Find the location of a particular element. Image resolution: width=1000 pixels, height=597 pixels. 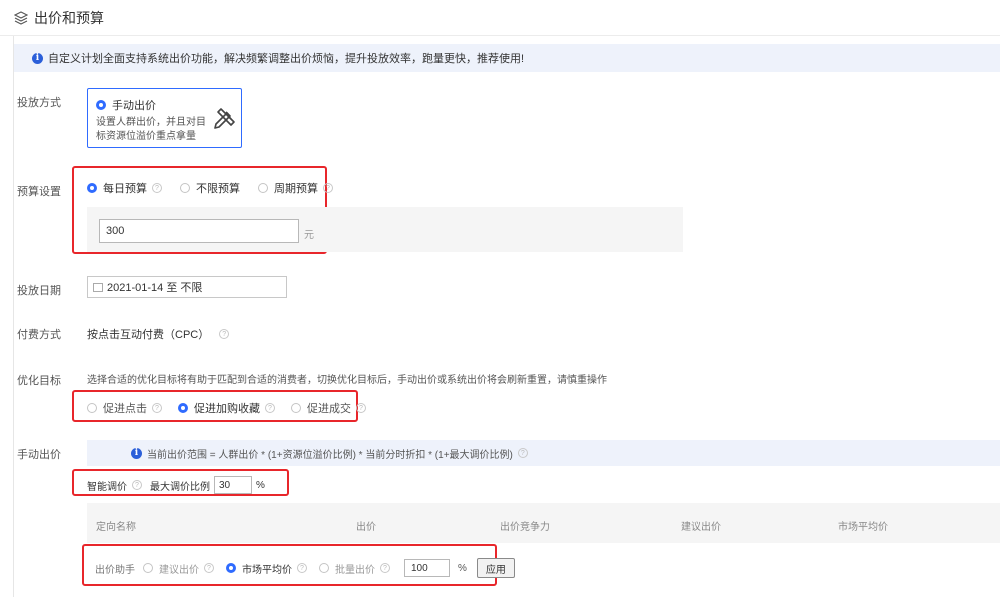

smart-bid-label: 智能调价 is located at coordinates (107, 487).